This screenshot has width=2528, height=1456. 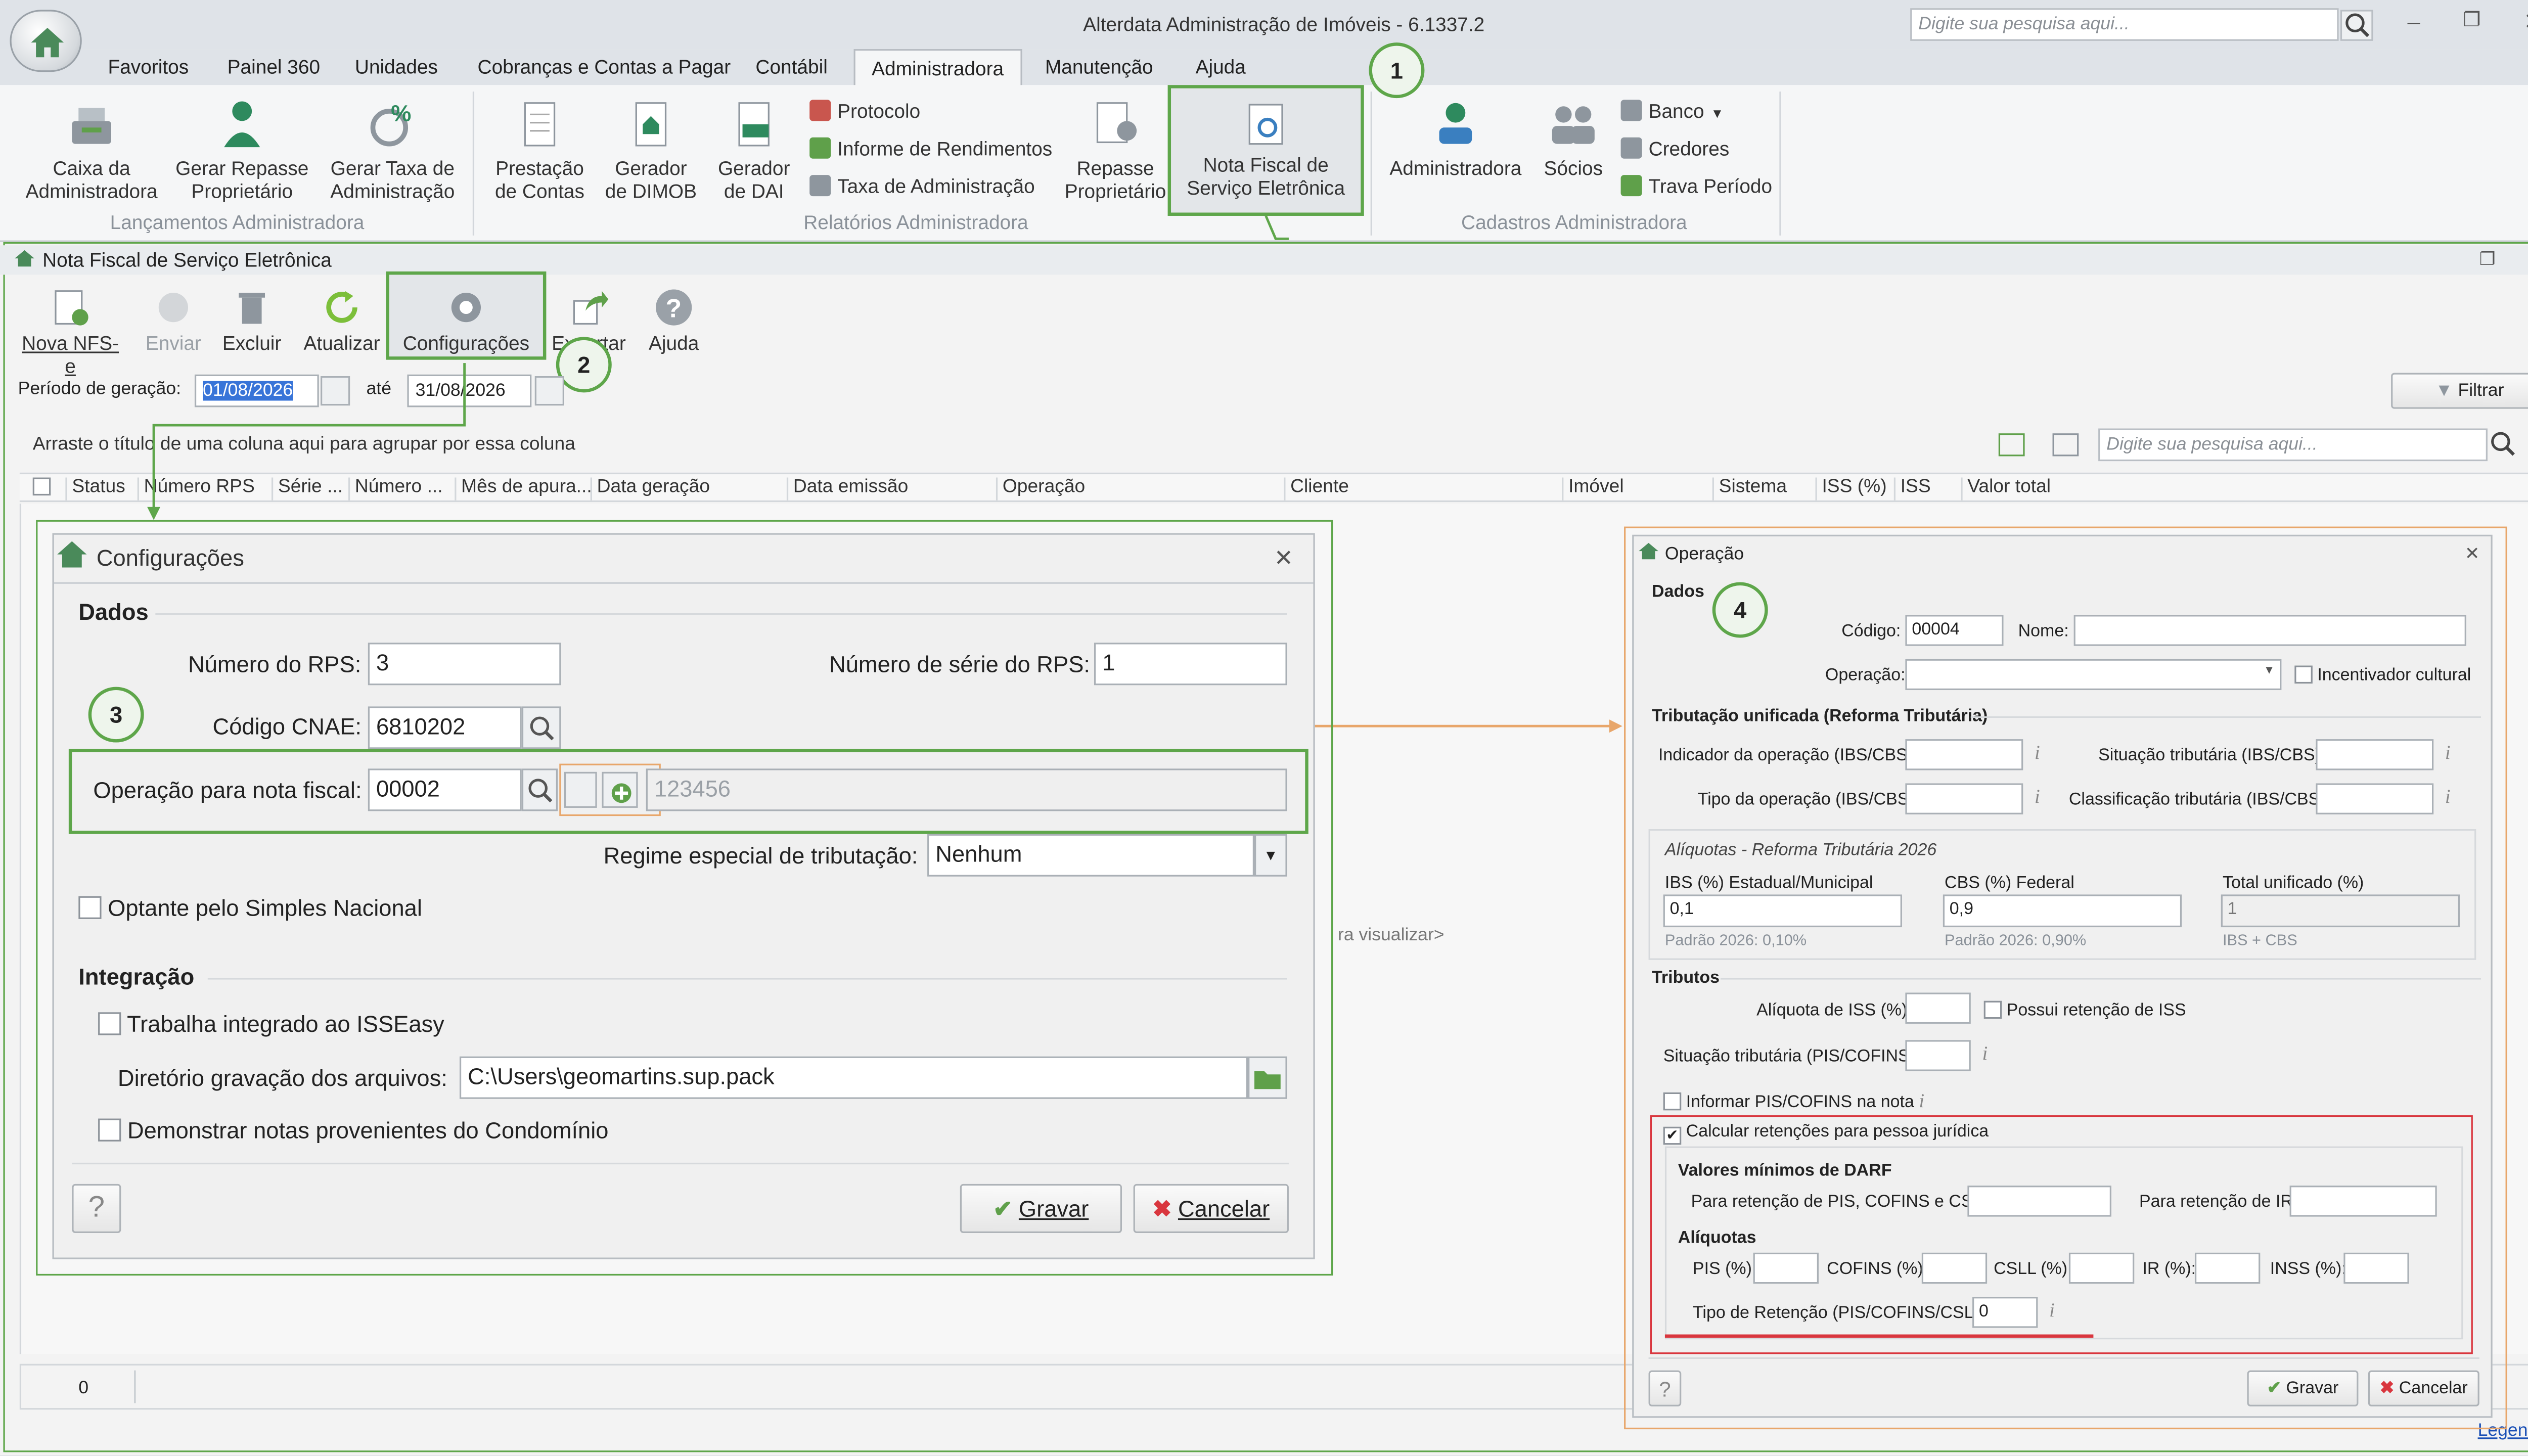 I want to click on sit-trib-input, so click(x=2375, y=754).